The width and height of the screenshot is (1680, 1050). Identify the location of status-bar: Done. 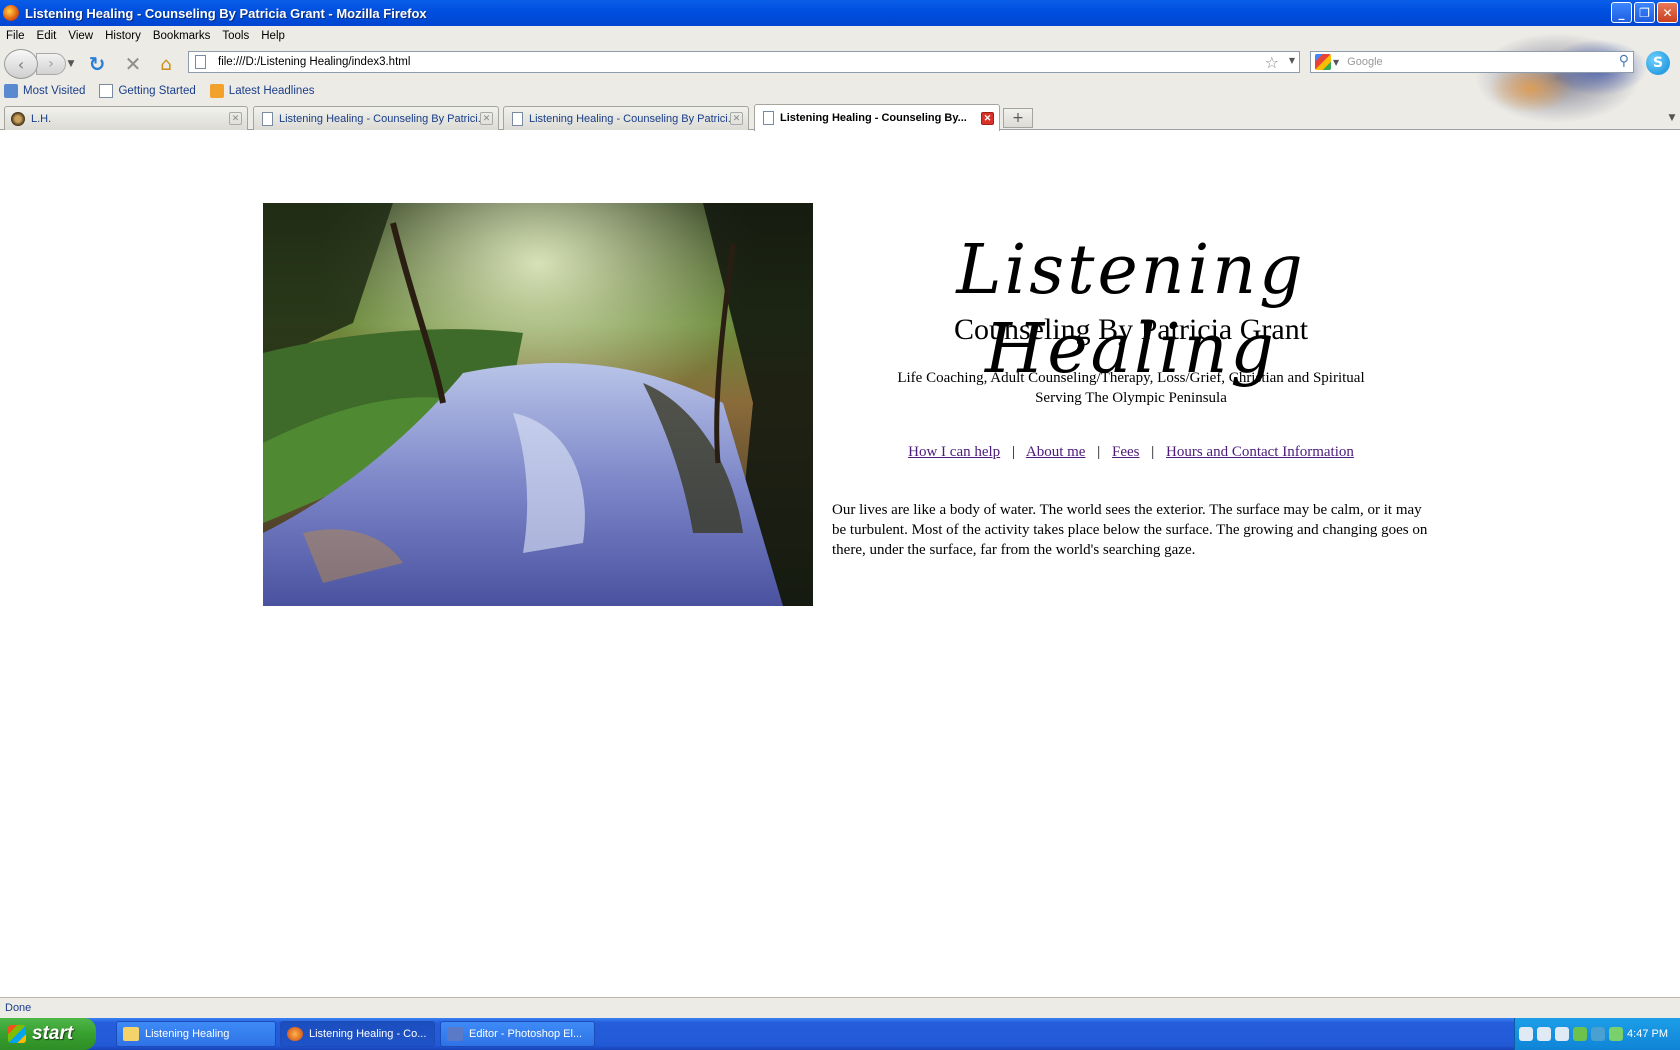
(840, 1007).